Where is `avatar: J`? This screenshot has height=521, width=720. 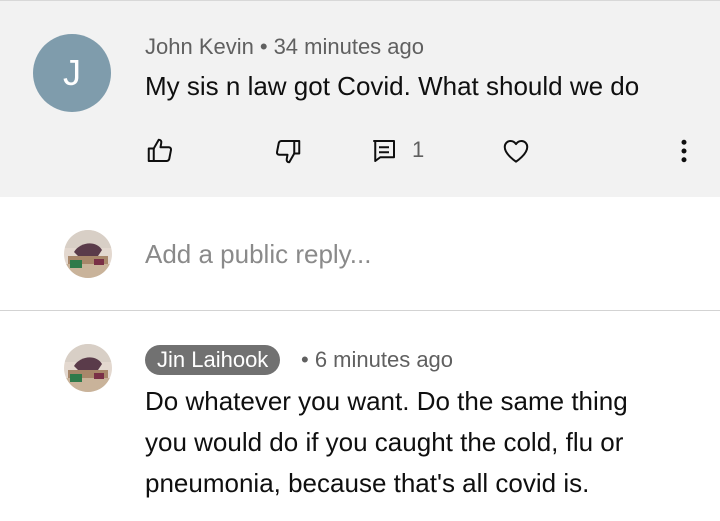
avatar: J is located at coordinates (72, 73).